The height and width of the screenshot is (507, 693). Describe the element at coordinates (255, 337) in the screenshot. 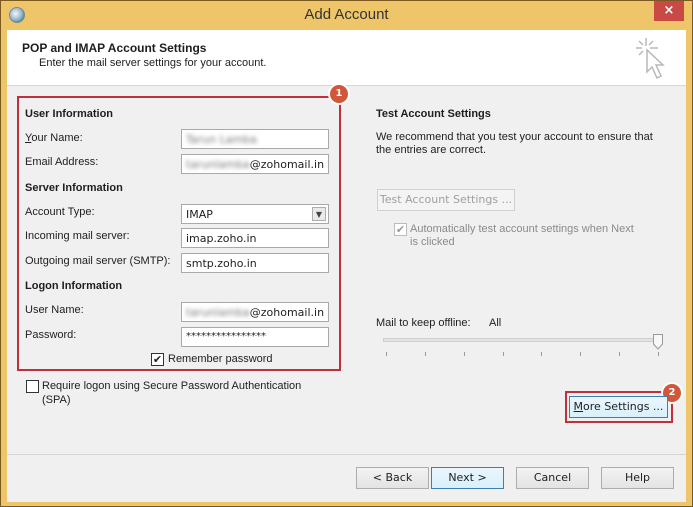

I see `password-input: ****************` at that location.